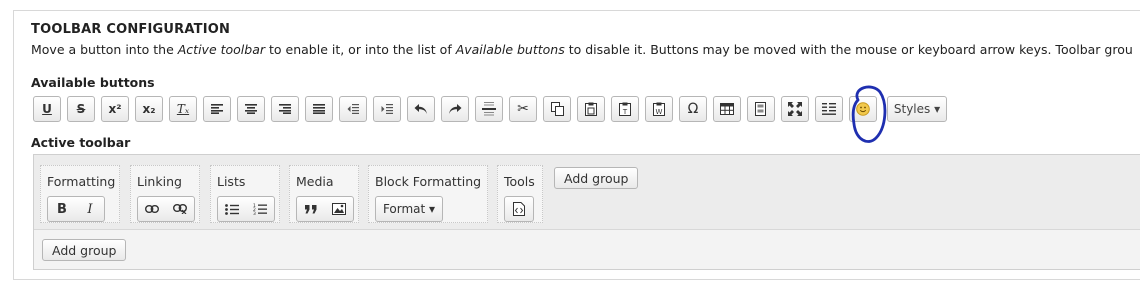  I want to click on svg-text: W, so click(659, 112).